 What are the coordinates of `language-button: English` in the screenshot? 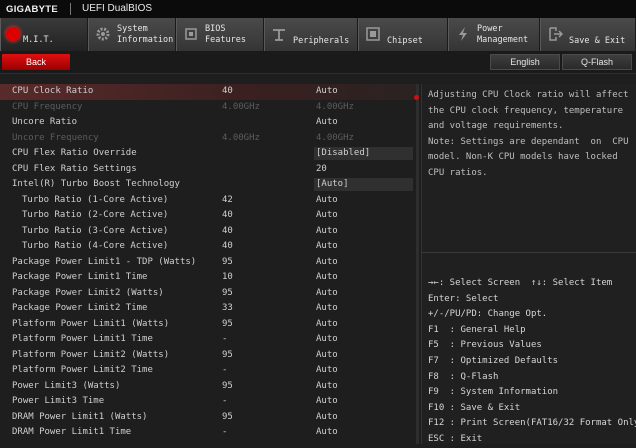 It's located at (525, 62).